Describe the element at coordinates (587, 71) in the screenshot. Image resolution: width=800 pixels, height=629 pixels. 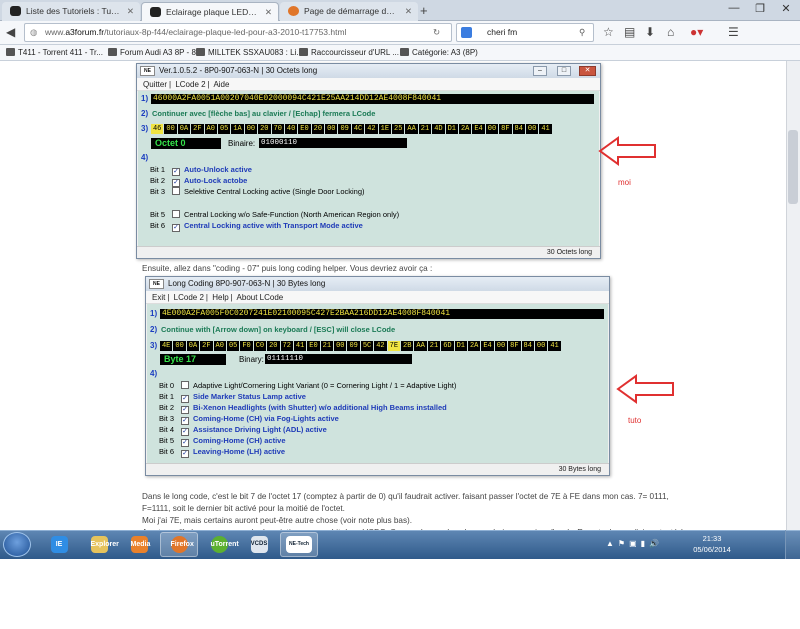
I see `close-button: ✕` at that location.